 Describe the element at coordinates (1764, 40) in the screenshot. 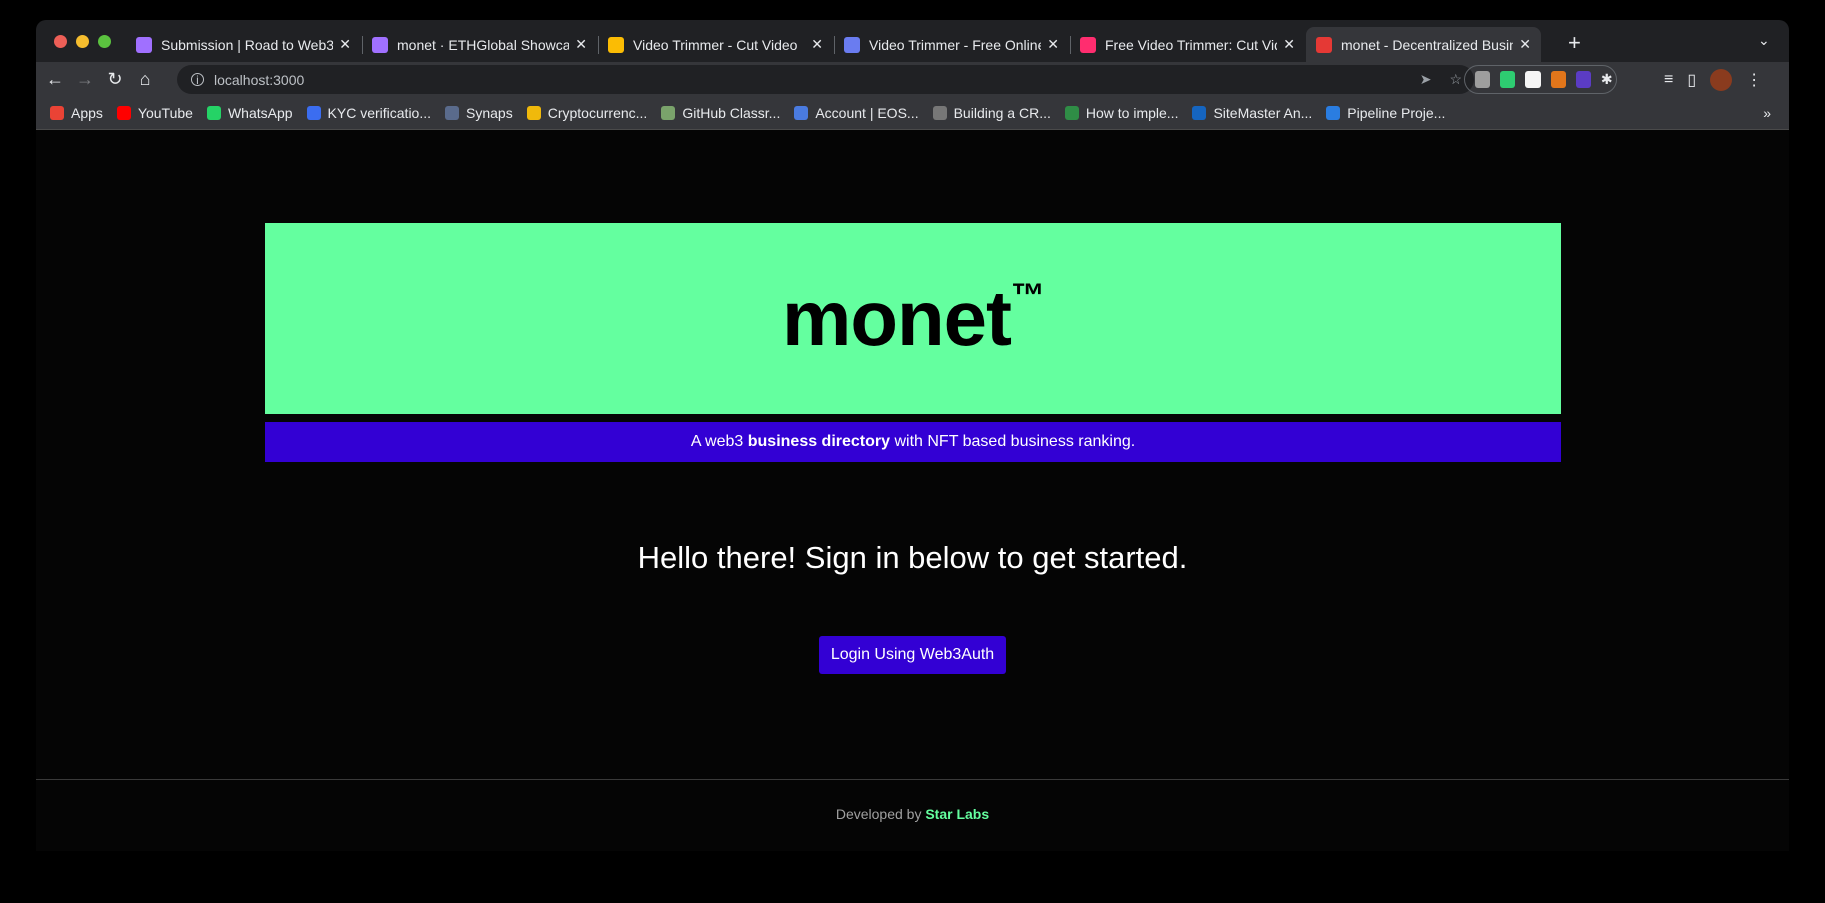

I see `tab-search-chevron-icon: ⌄` at that location.